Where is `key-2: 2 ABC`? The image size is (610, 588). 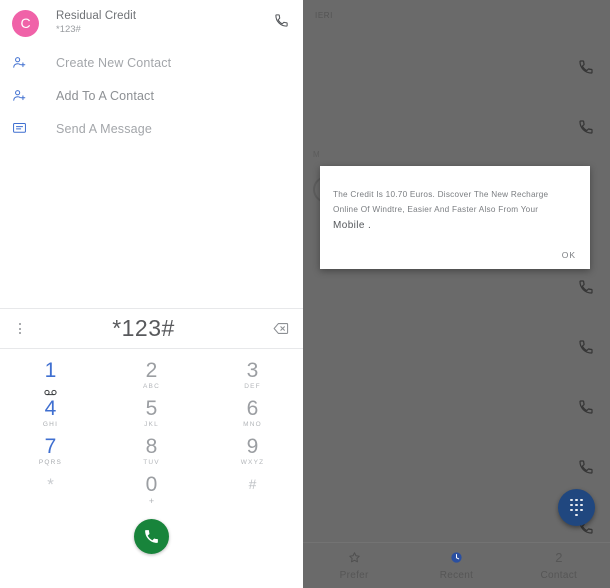 key-2: 2 ABC is located at coordinates (151, 375).